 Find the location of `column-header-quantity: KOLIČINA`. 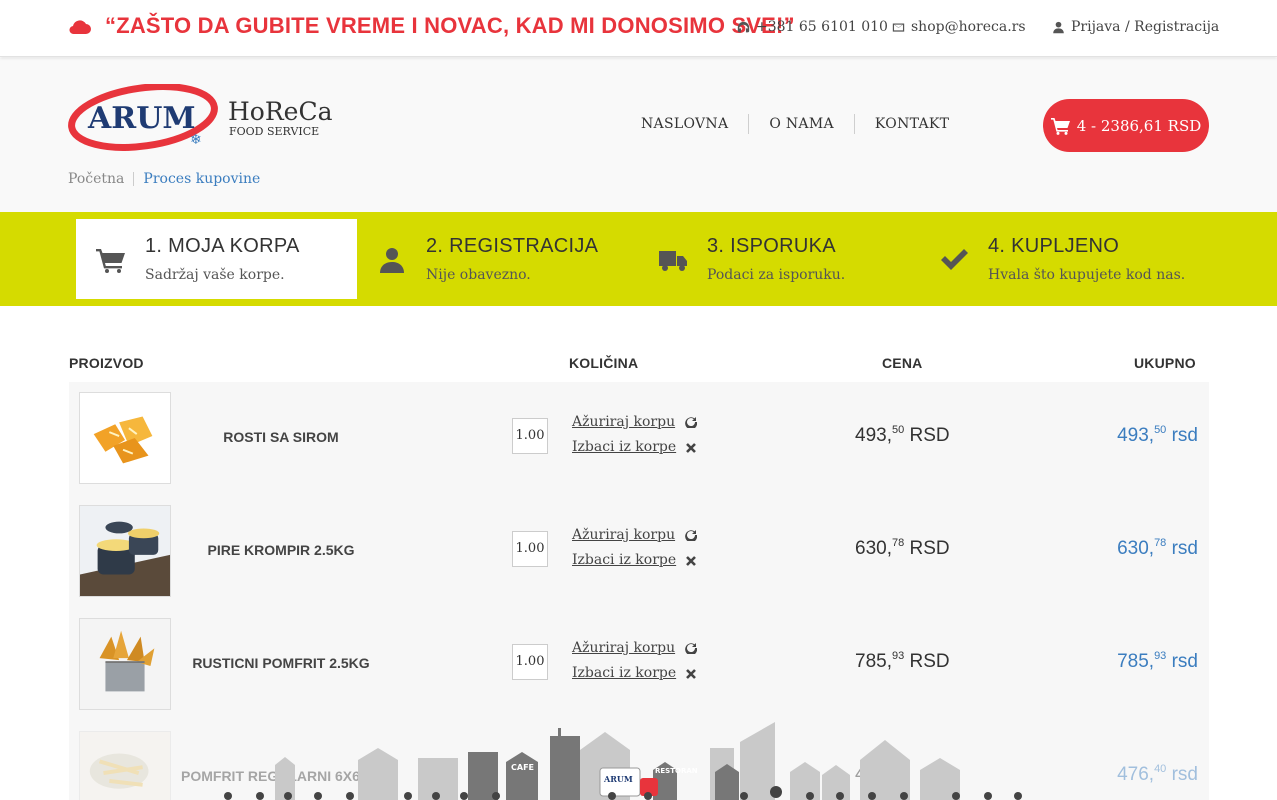

column-header-quantity: KOLIČINA is located at coordinates (604, 363).